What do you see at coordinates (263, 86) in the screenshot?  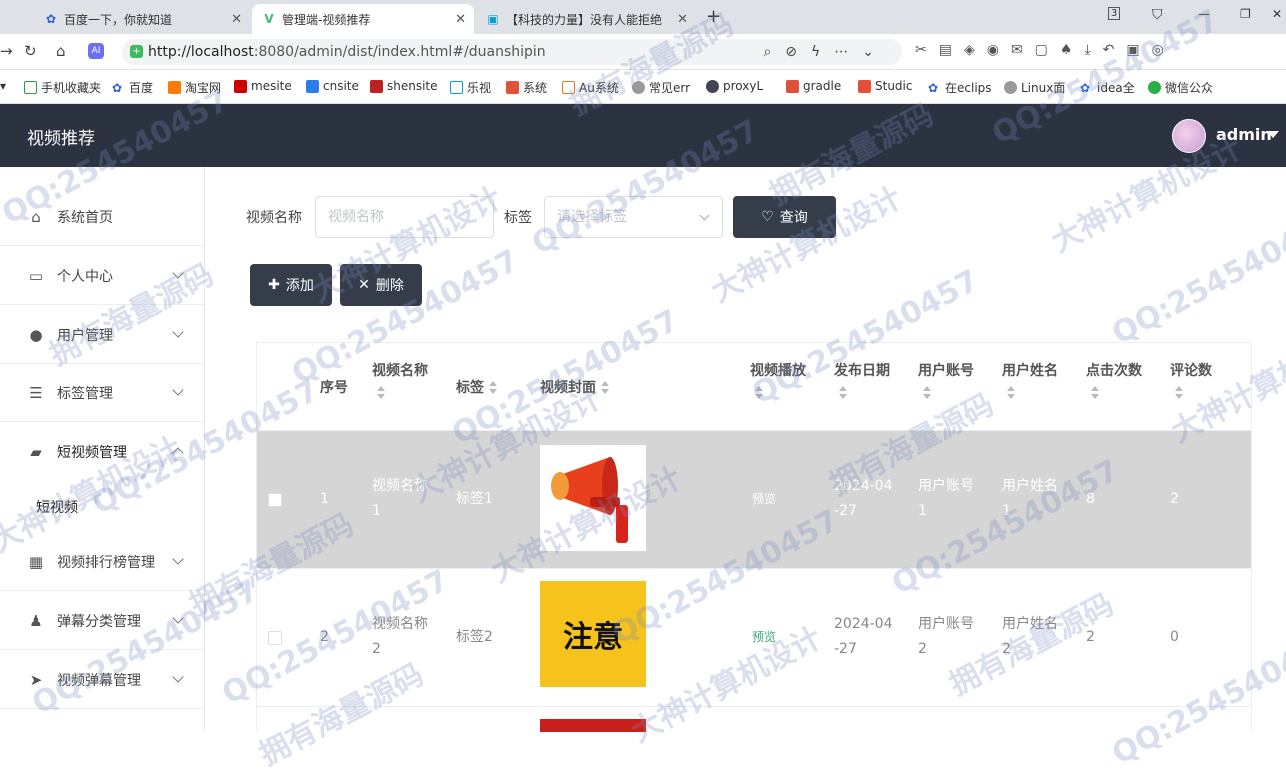 I see `bookmark-item: mesite` at bounding box center [263, 86].